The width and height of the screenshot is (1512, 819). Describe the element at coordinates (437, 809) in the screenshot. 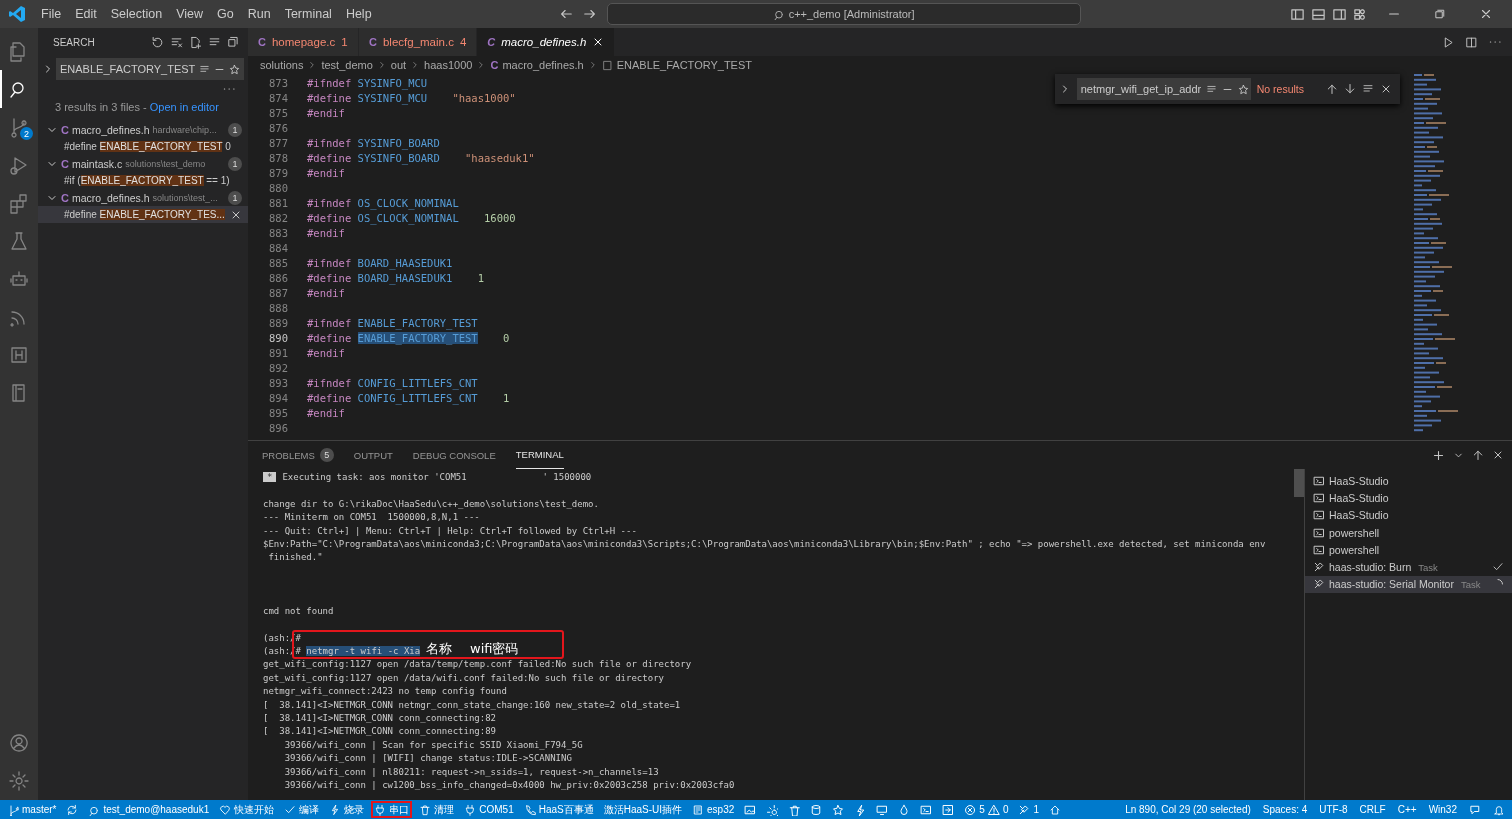

I see `status-item: 清理` at that location.